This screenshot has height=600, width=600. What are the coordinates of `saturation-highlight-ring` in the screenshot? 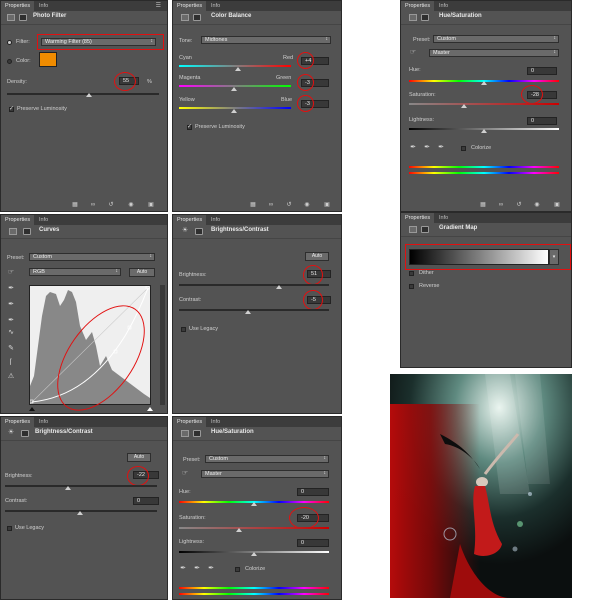 It's located at (532, 94).